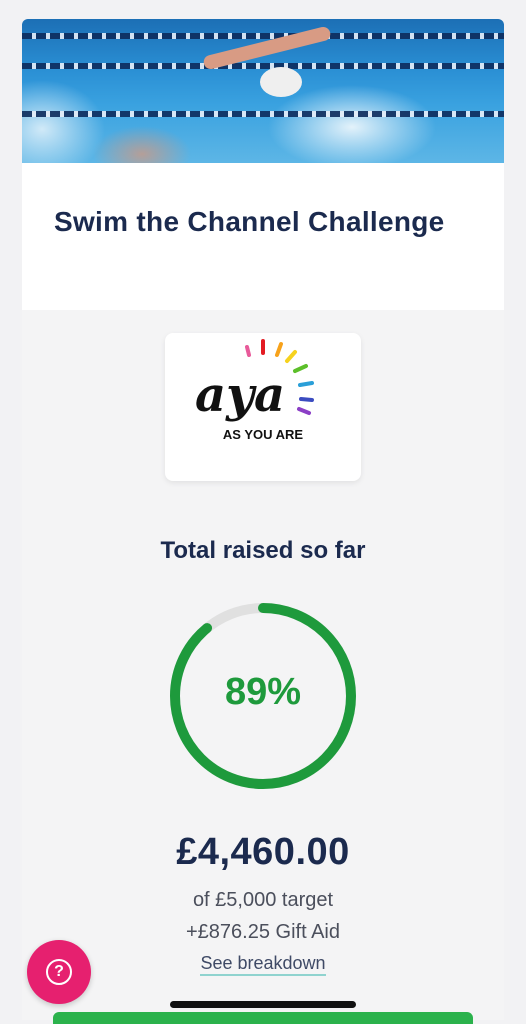 The width and height of the screenshot is (526, 1024). Describe the element at coordinates (263, 692) in the screenshot. I see `progress-percent: 89%` at that location.